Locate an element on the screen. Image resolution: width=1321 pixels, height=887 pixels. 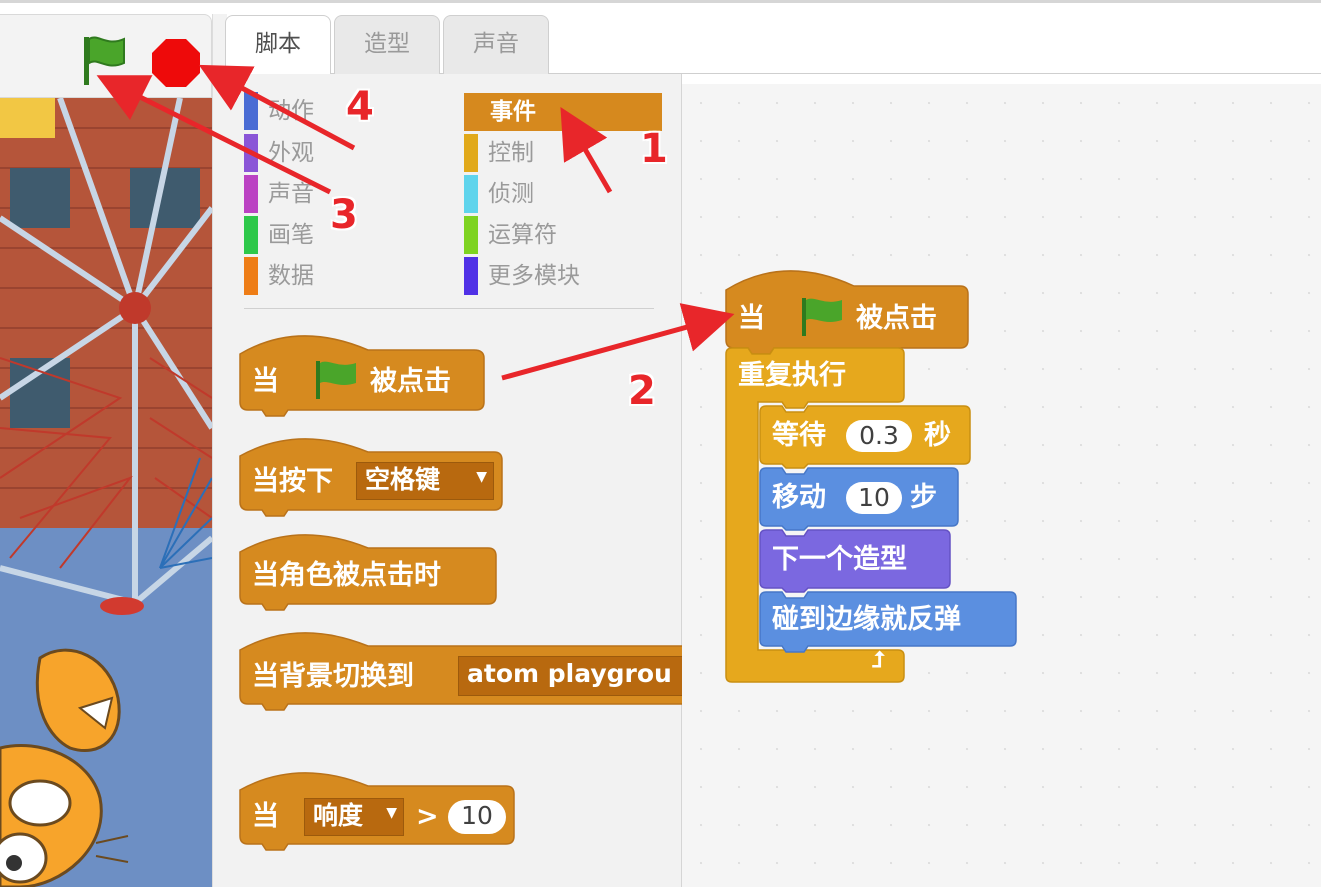
annotation-label-2: 2 is located at coordinates (642, 391).